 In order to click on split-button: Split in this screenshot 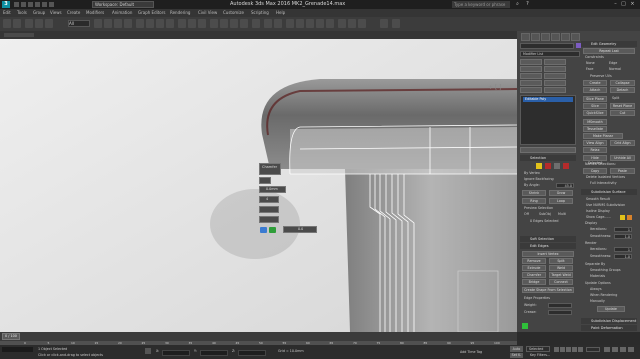, I will do `click(561, 261)`.